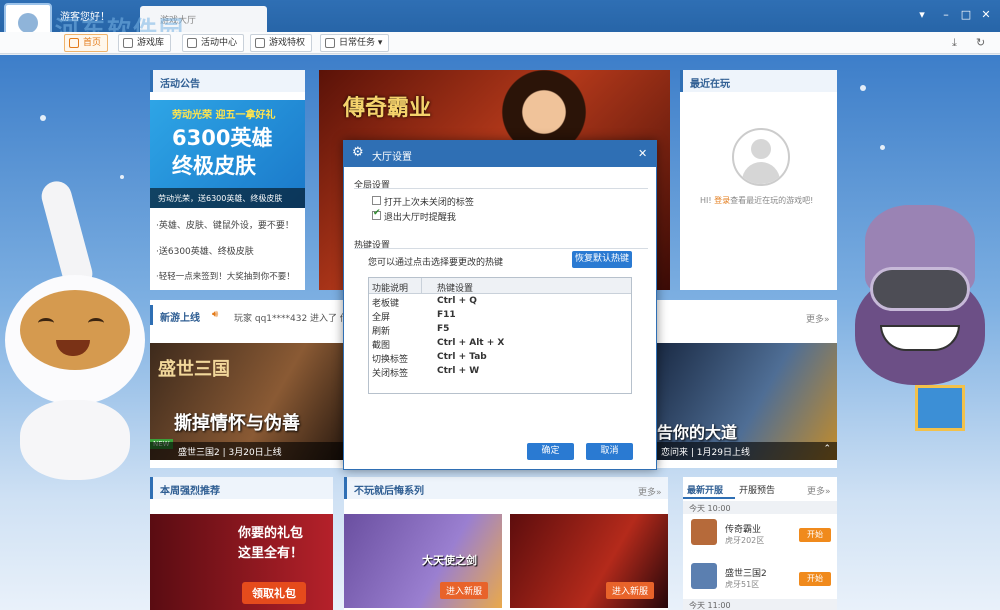 The image size is (1000, 610). Describe the element at coordinates (260, 43) in the screenshot. I see `crown-icon` at that location.